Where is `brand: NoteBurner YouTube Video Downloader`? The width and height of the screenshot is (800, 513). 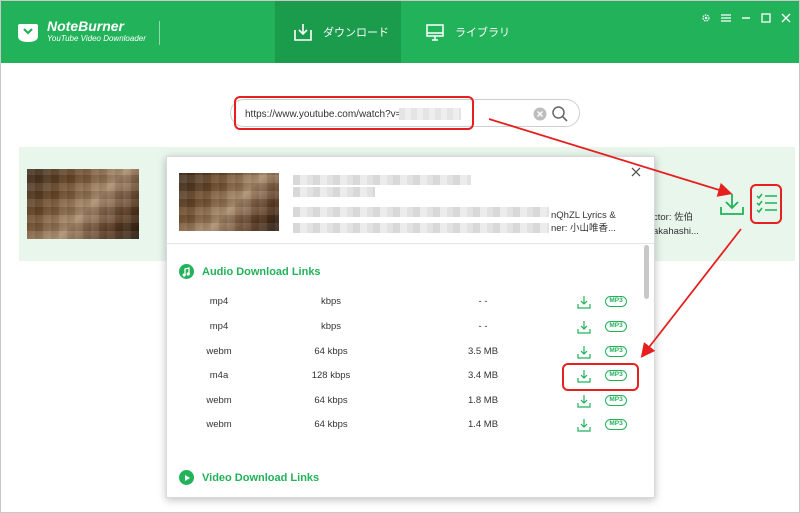
brand: NoteBurner YouTube Video Downloader is located at coordinates (96, 31).